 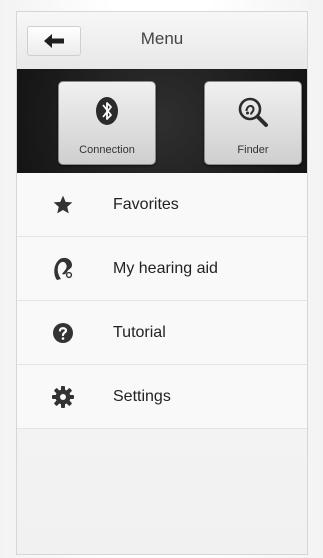 I want to click on menu-item-settings: Settings, so click(x=162, y=397).